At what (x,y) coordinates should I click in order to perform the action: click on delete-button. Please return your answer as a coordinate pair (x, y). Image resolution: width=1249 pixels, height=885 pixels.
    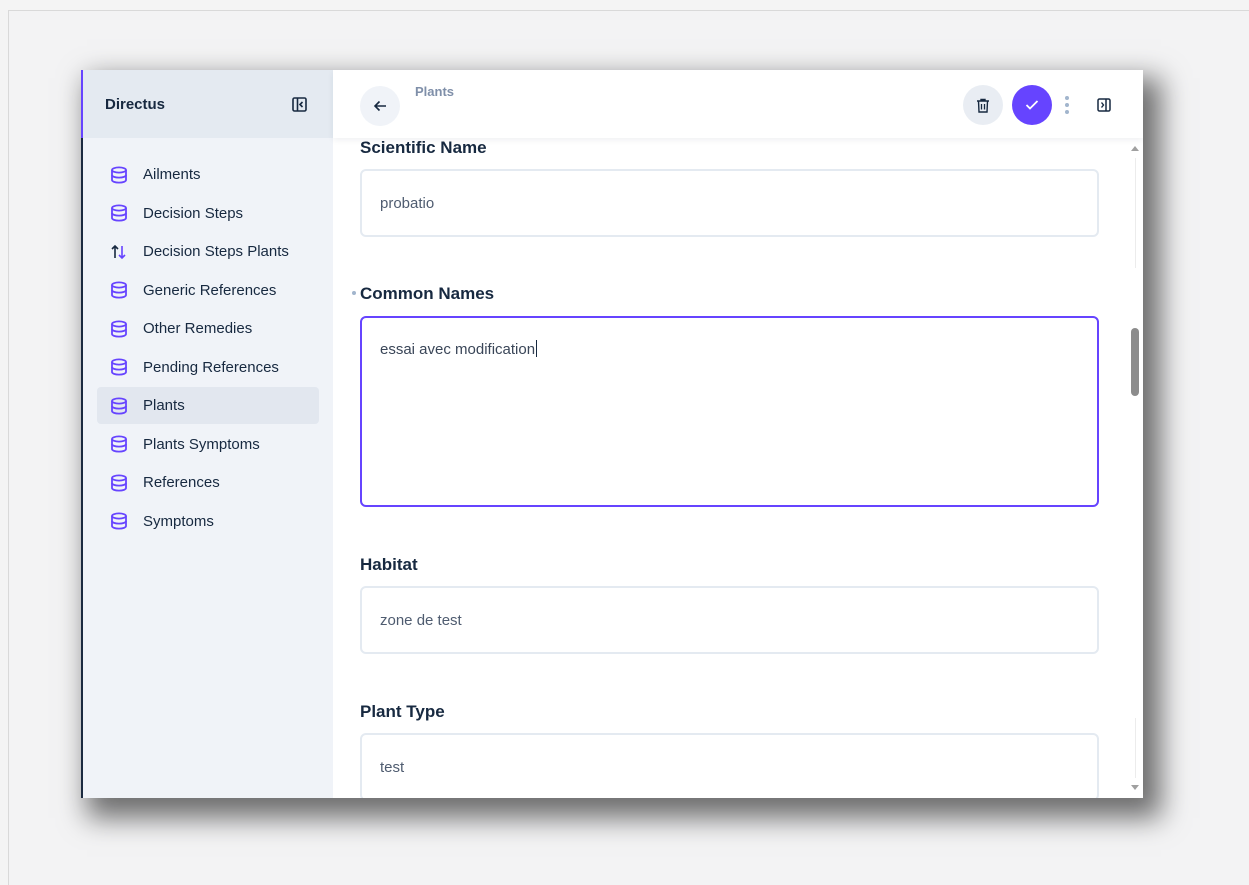
    Looking at the image, I should click on (983, 105).